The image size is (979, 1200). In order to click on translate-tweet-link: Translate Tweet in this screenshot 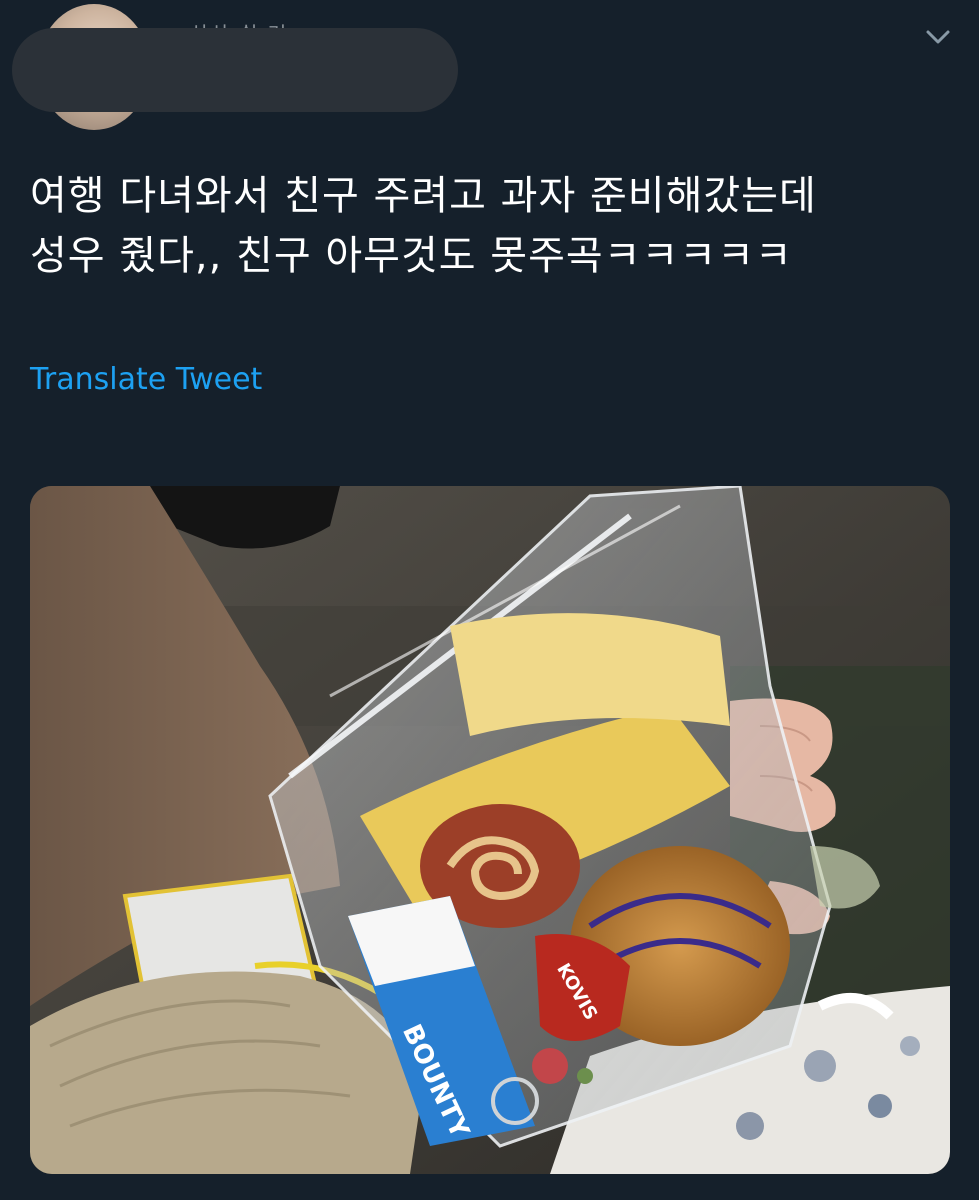, I will do `click(146, 379)`.